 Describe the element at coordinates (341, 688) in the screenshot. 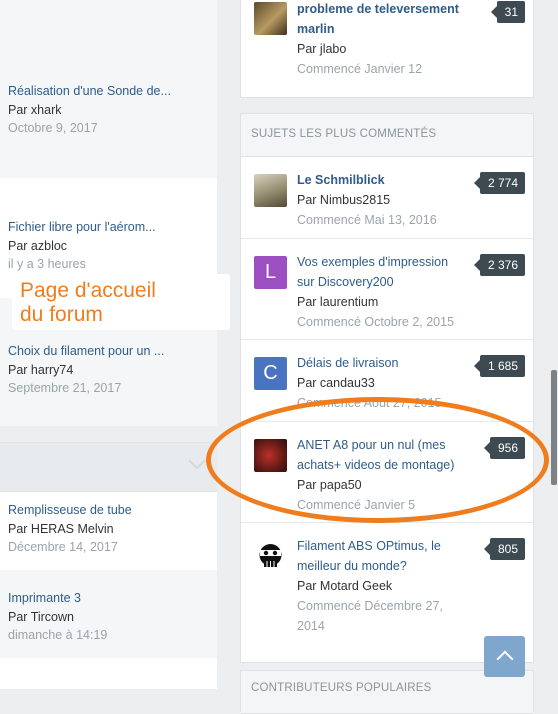

I see `widget-title: CONTRIBUTEURS POPULAIRES` at that location.